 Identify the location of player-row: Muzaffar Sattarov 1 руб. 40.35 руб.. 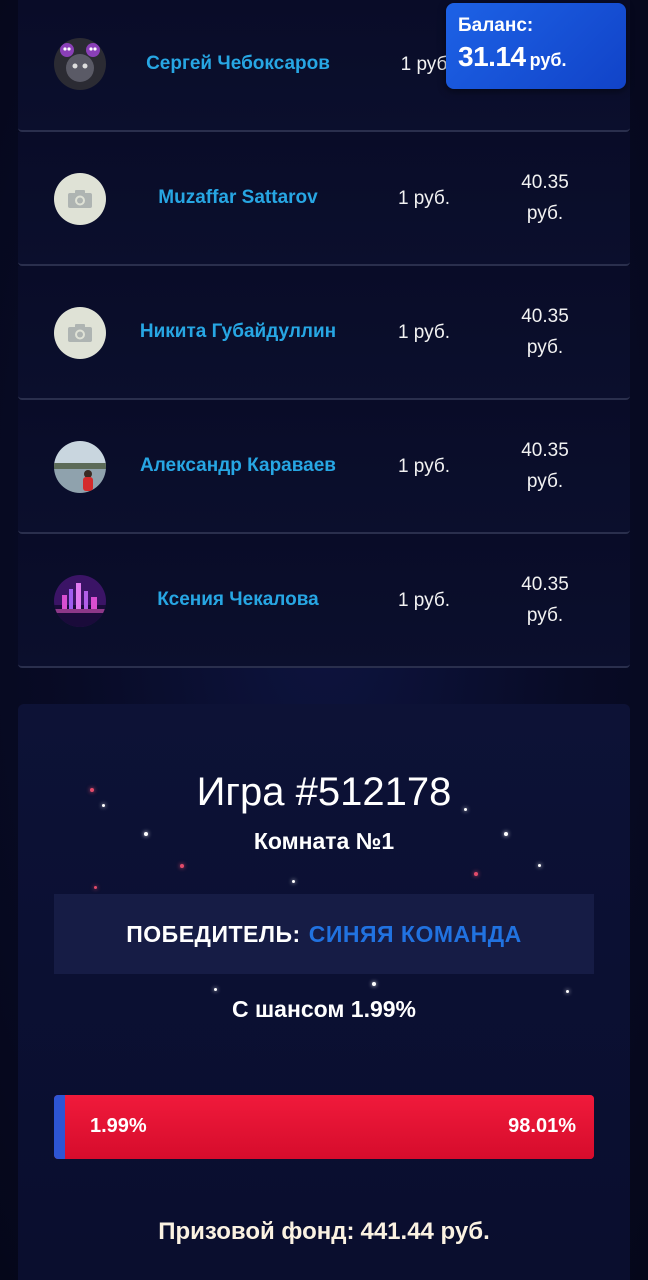
(324, 199).